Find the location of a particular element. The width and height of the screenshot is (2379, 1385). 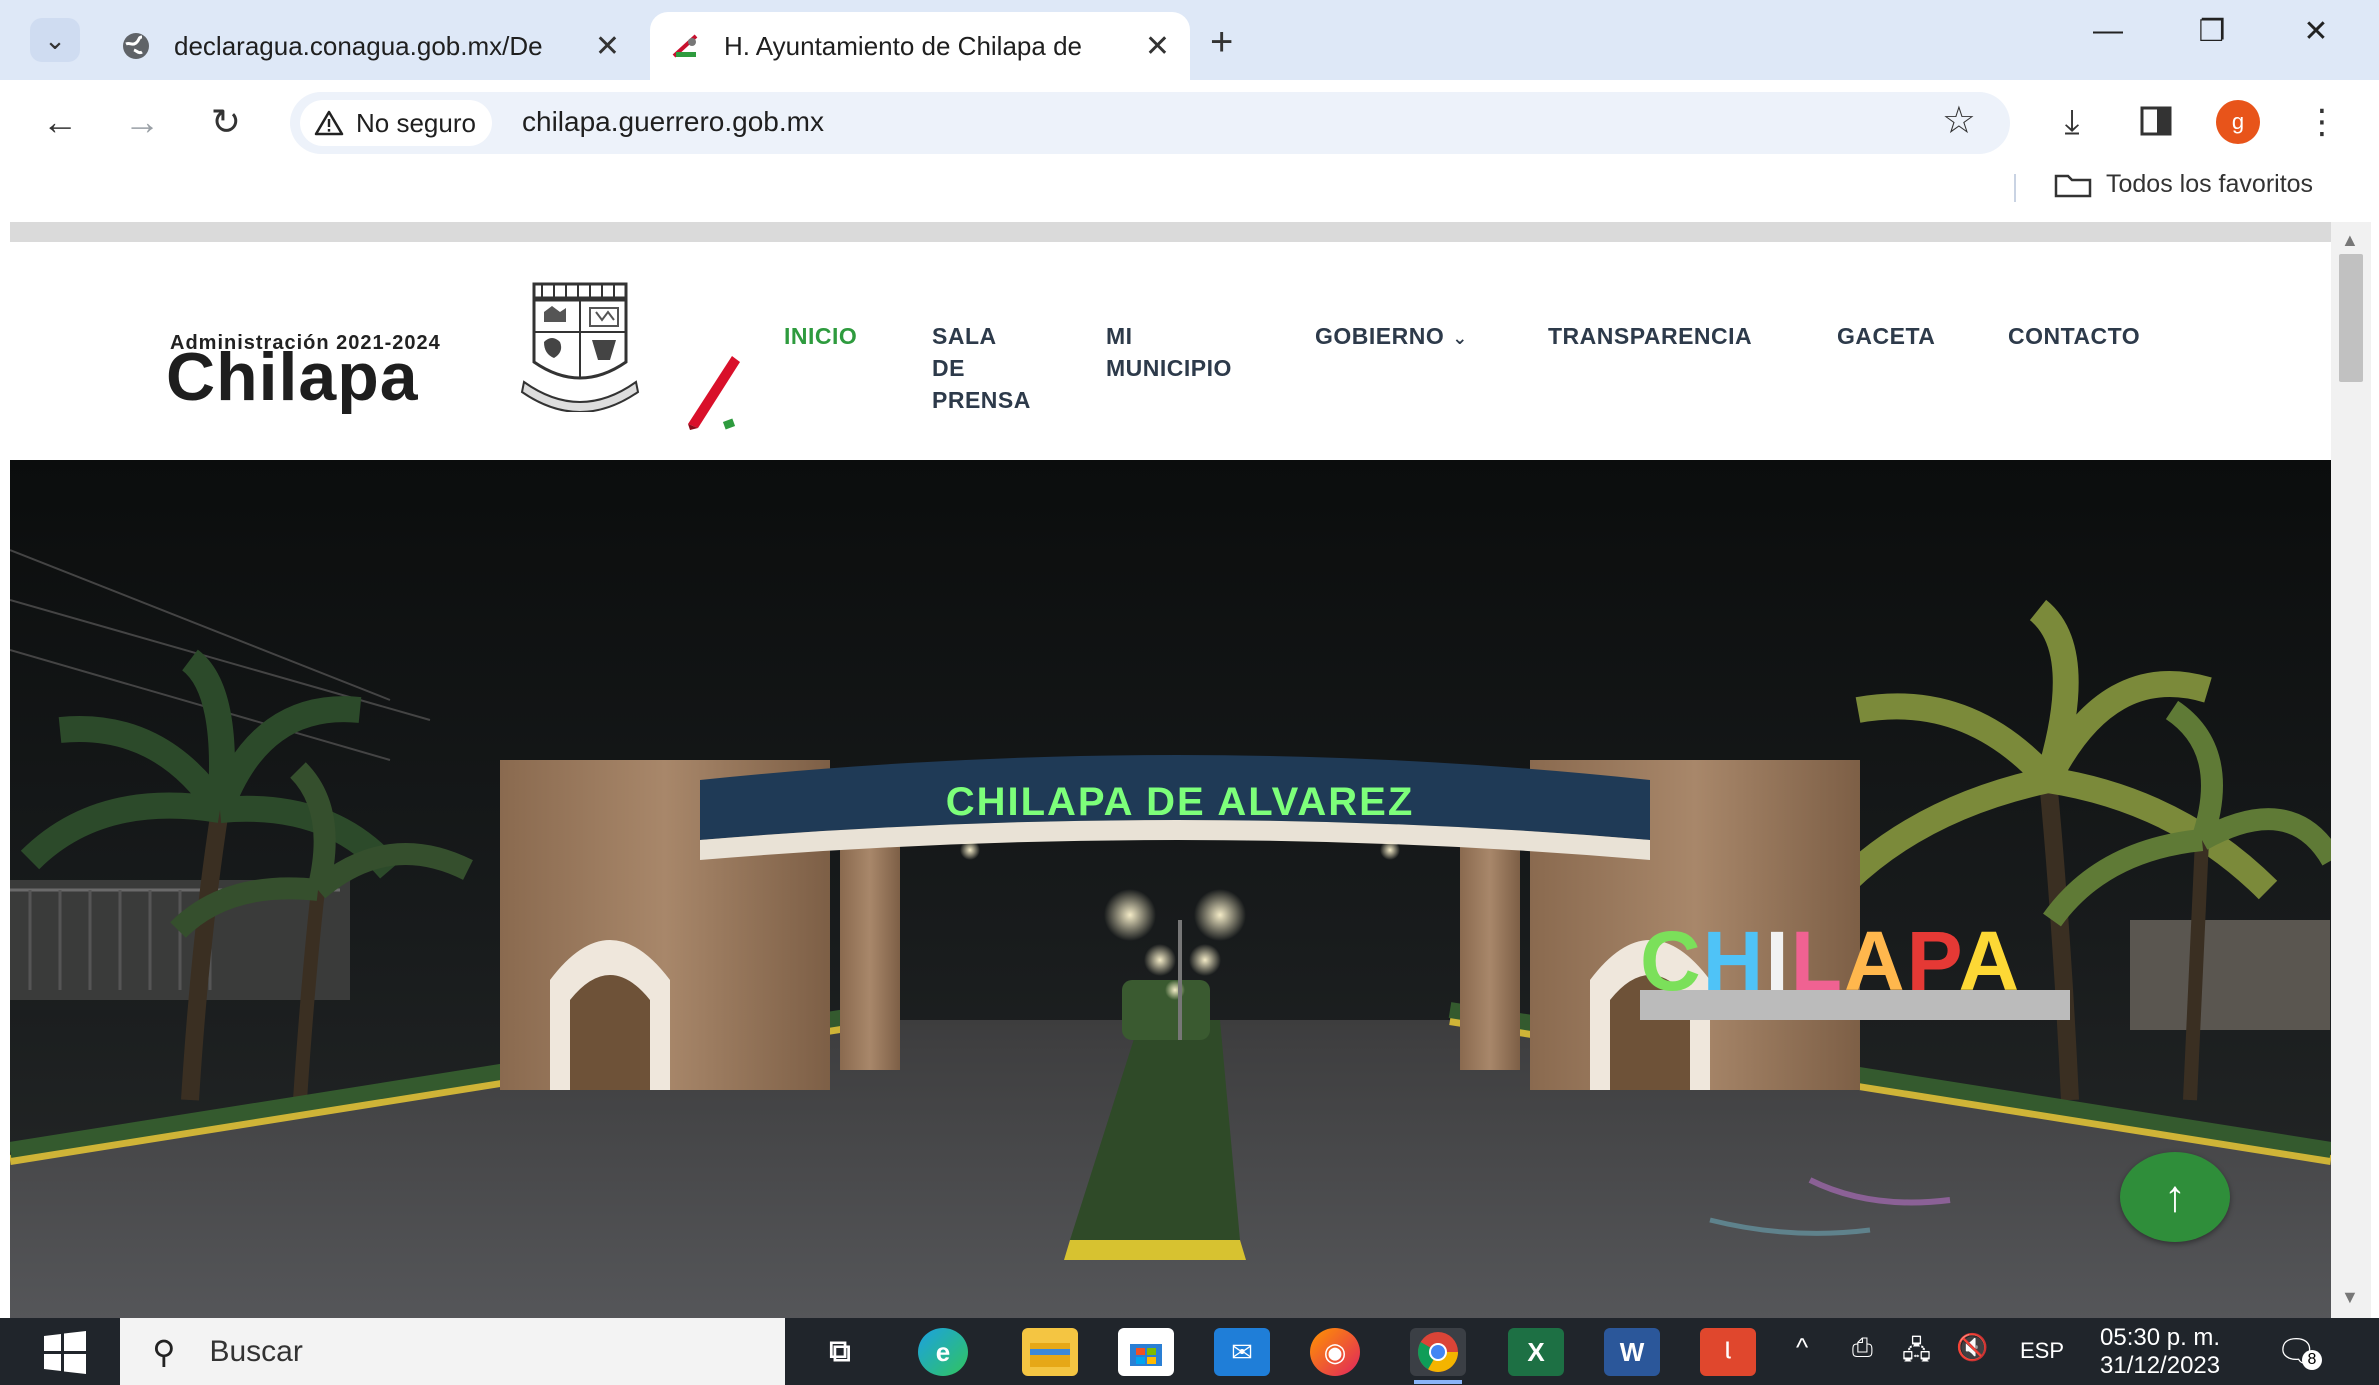

word-icon: W is located at coordinates (1632, 1352).